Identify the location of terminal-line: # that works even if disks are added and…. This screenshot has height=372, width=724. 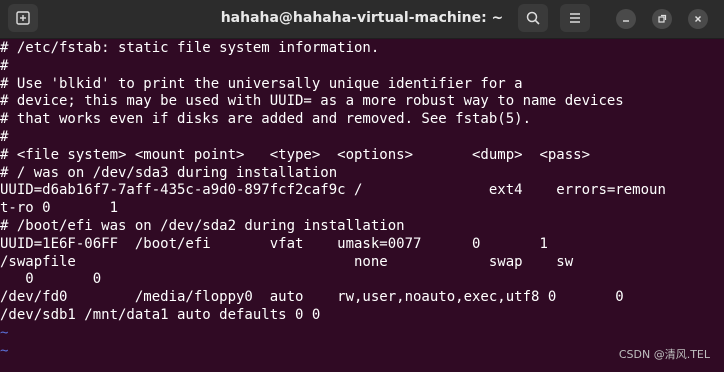
(266, 119).